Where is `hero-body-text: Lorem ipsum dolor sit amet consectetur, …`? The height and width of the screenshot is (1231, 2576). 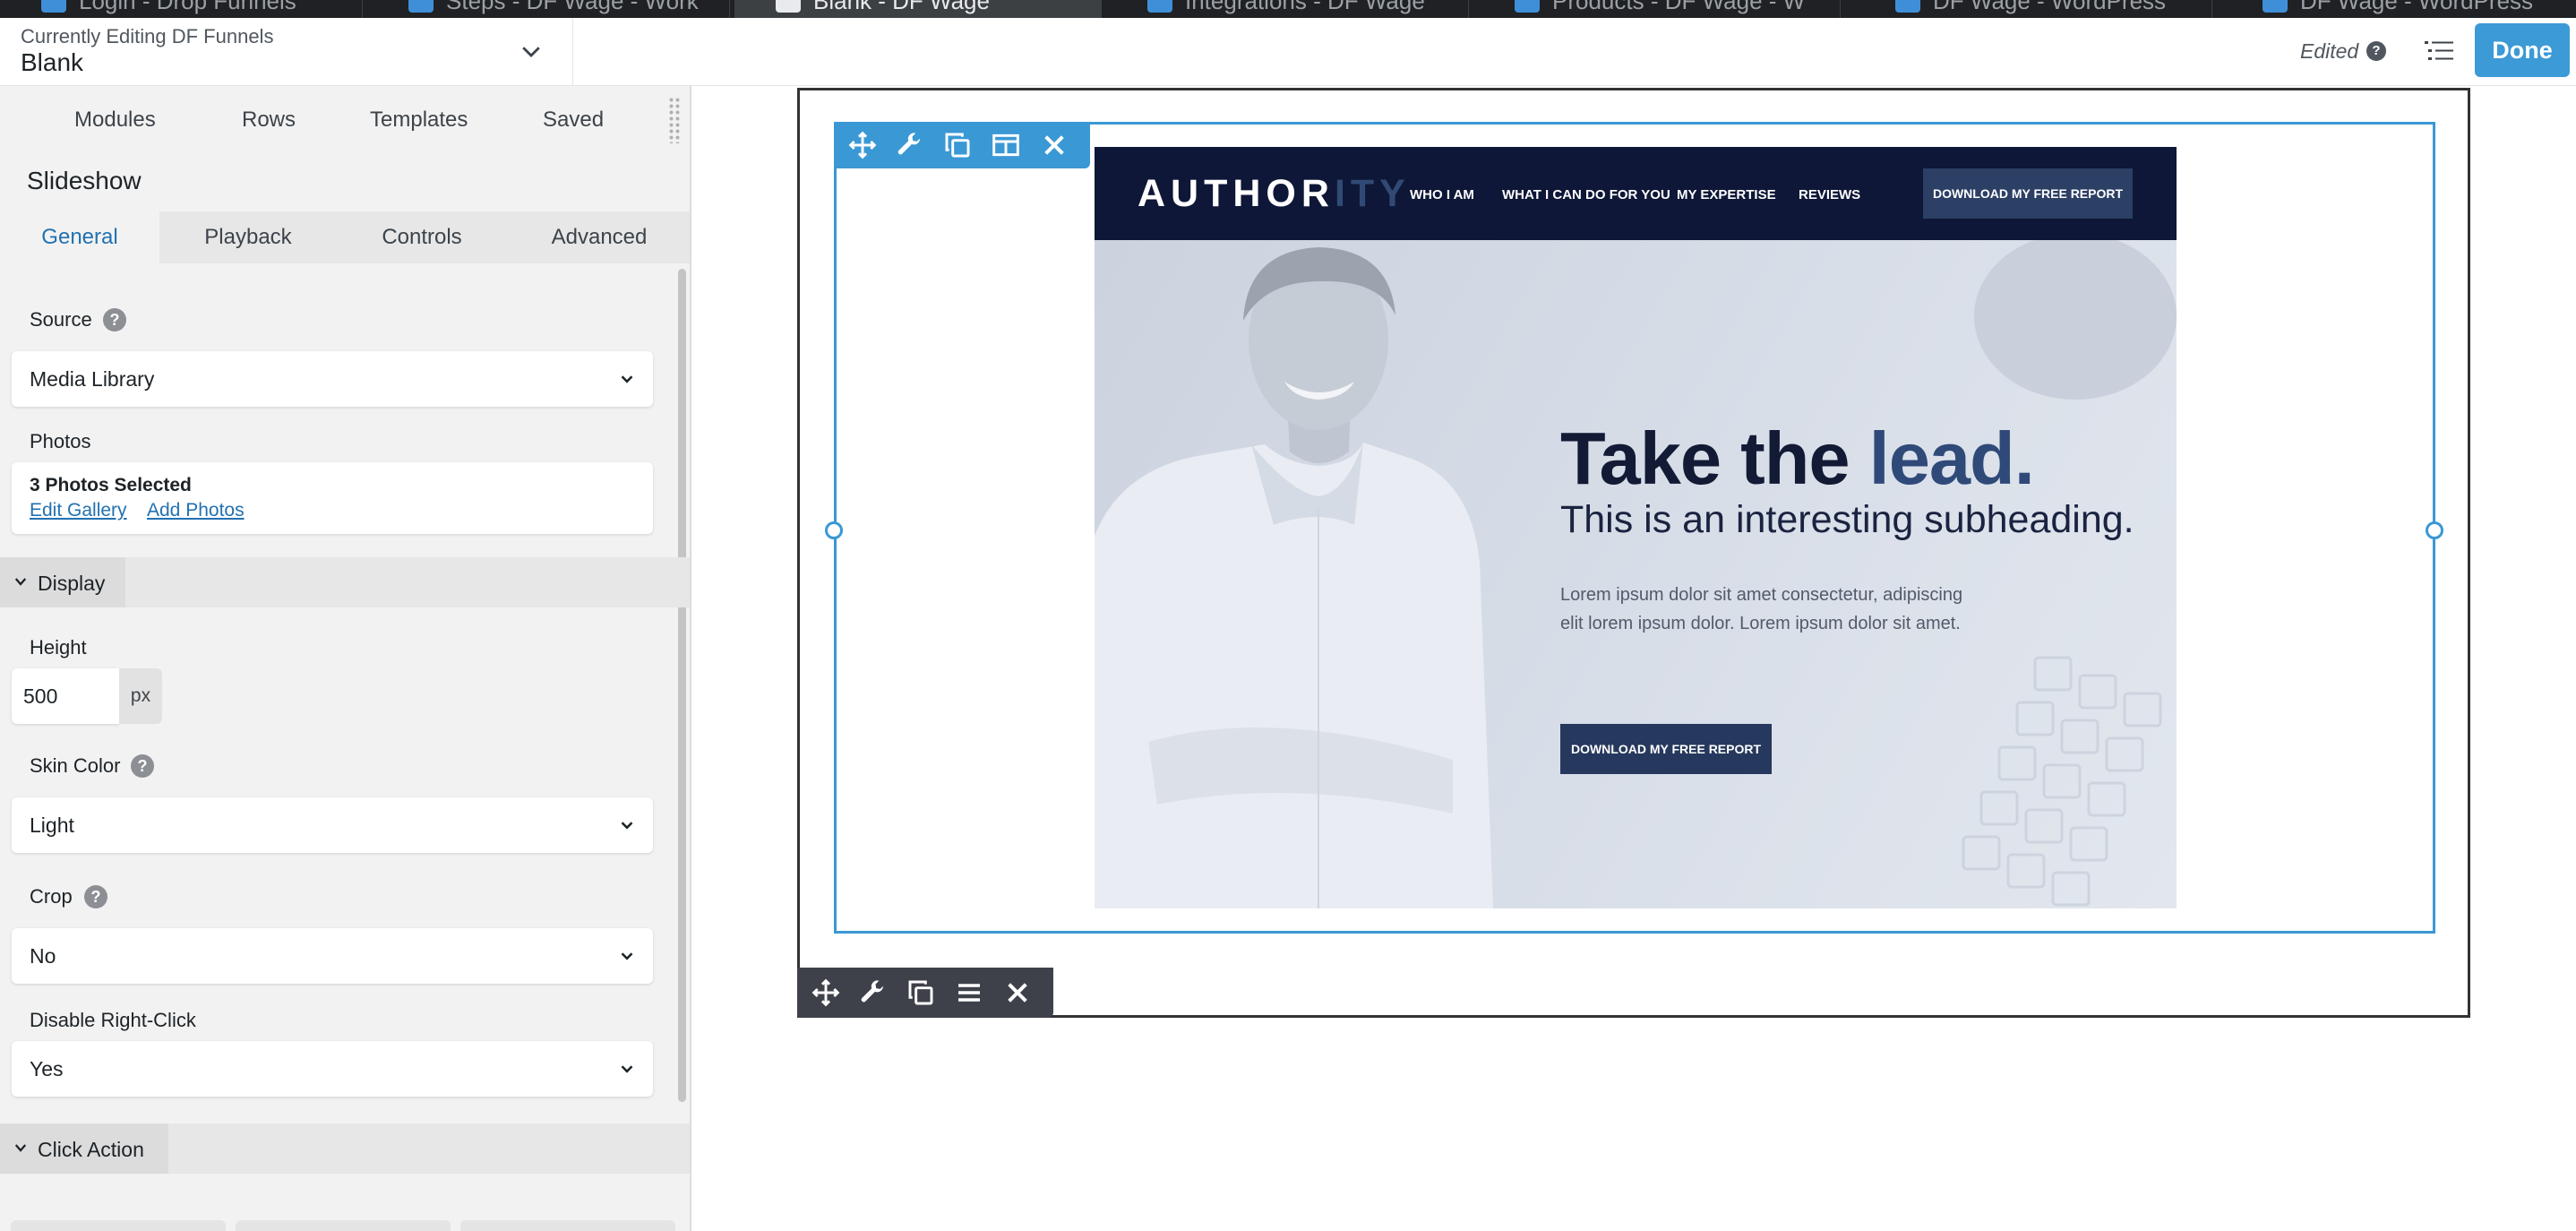 hero-body-text: Lorem ipsum dolor sit amet consectetur, … is located at coordinates (1761, 609).